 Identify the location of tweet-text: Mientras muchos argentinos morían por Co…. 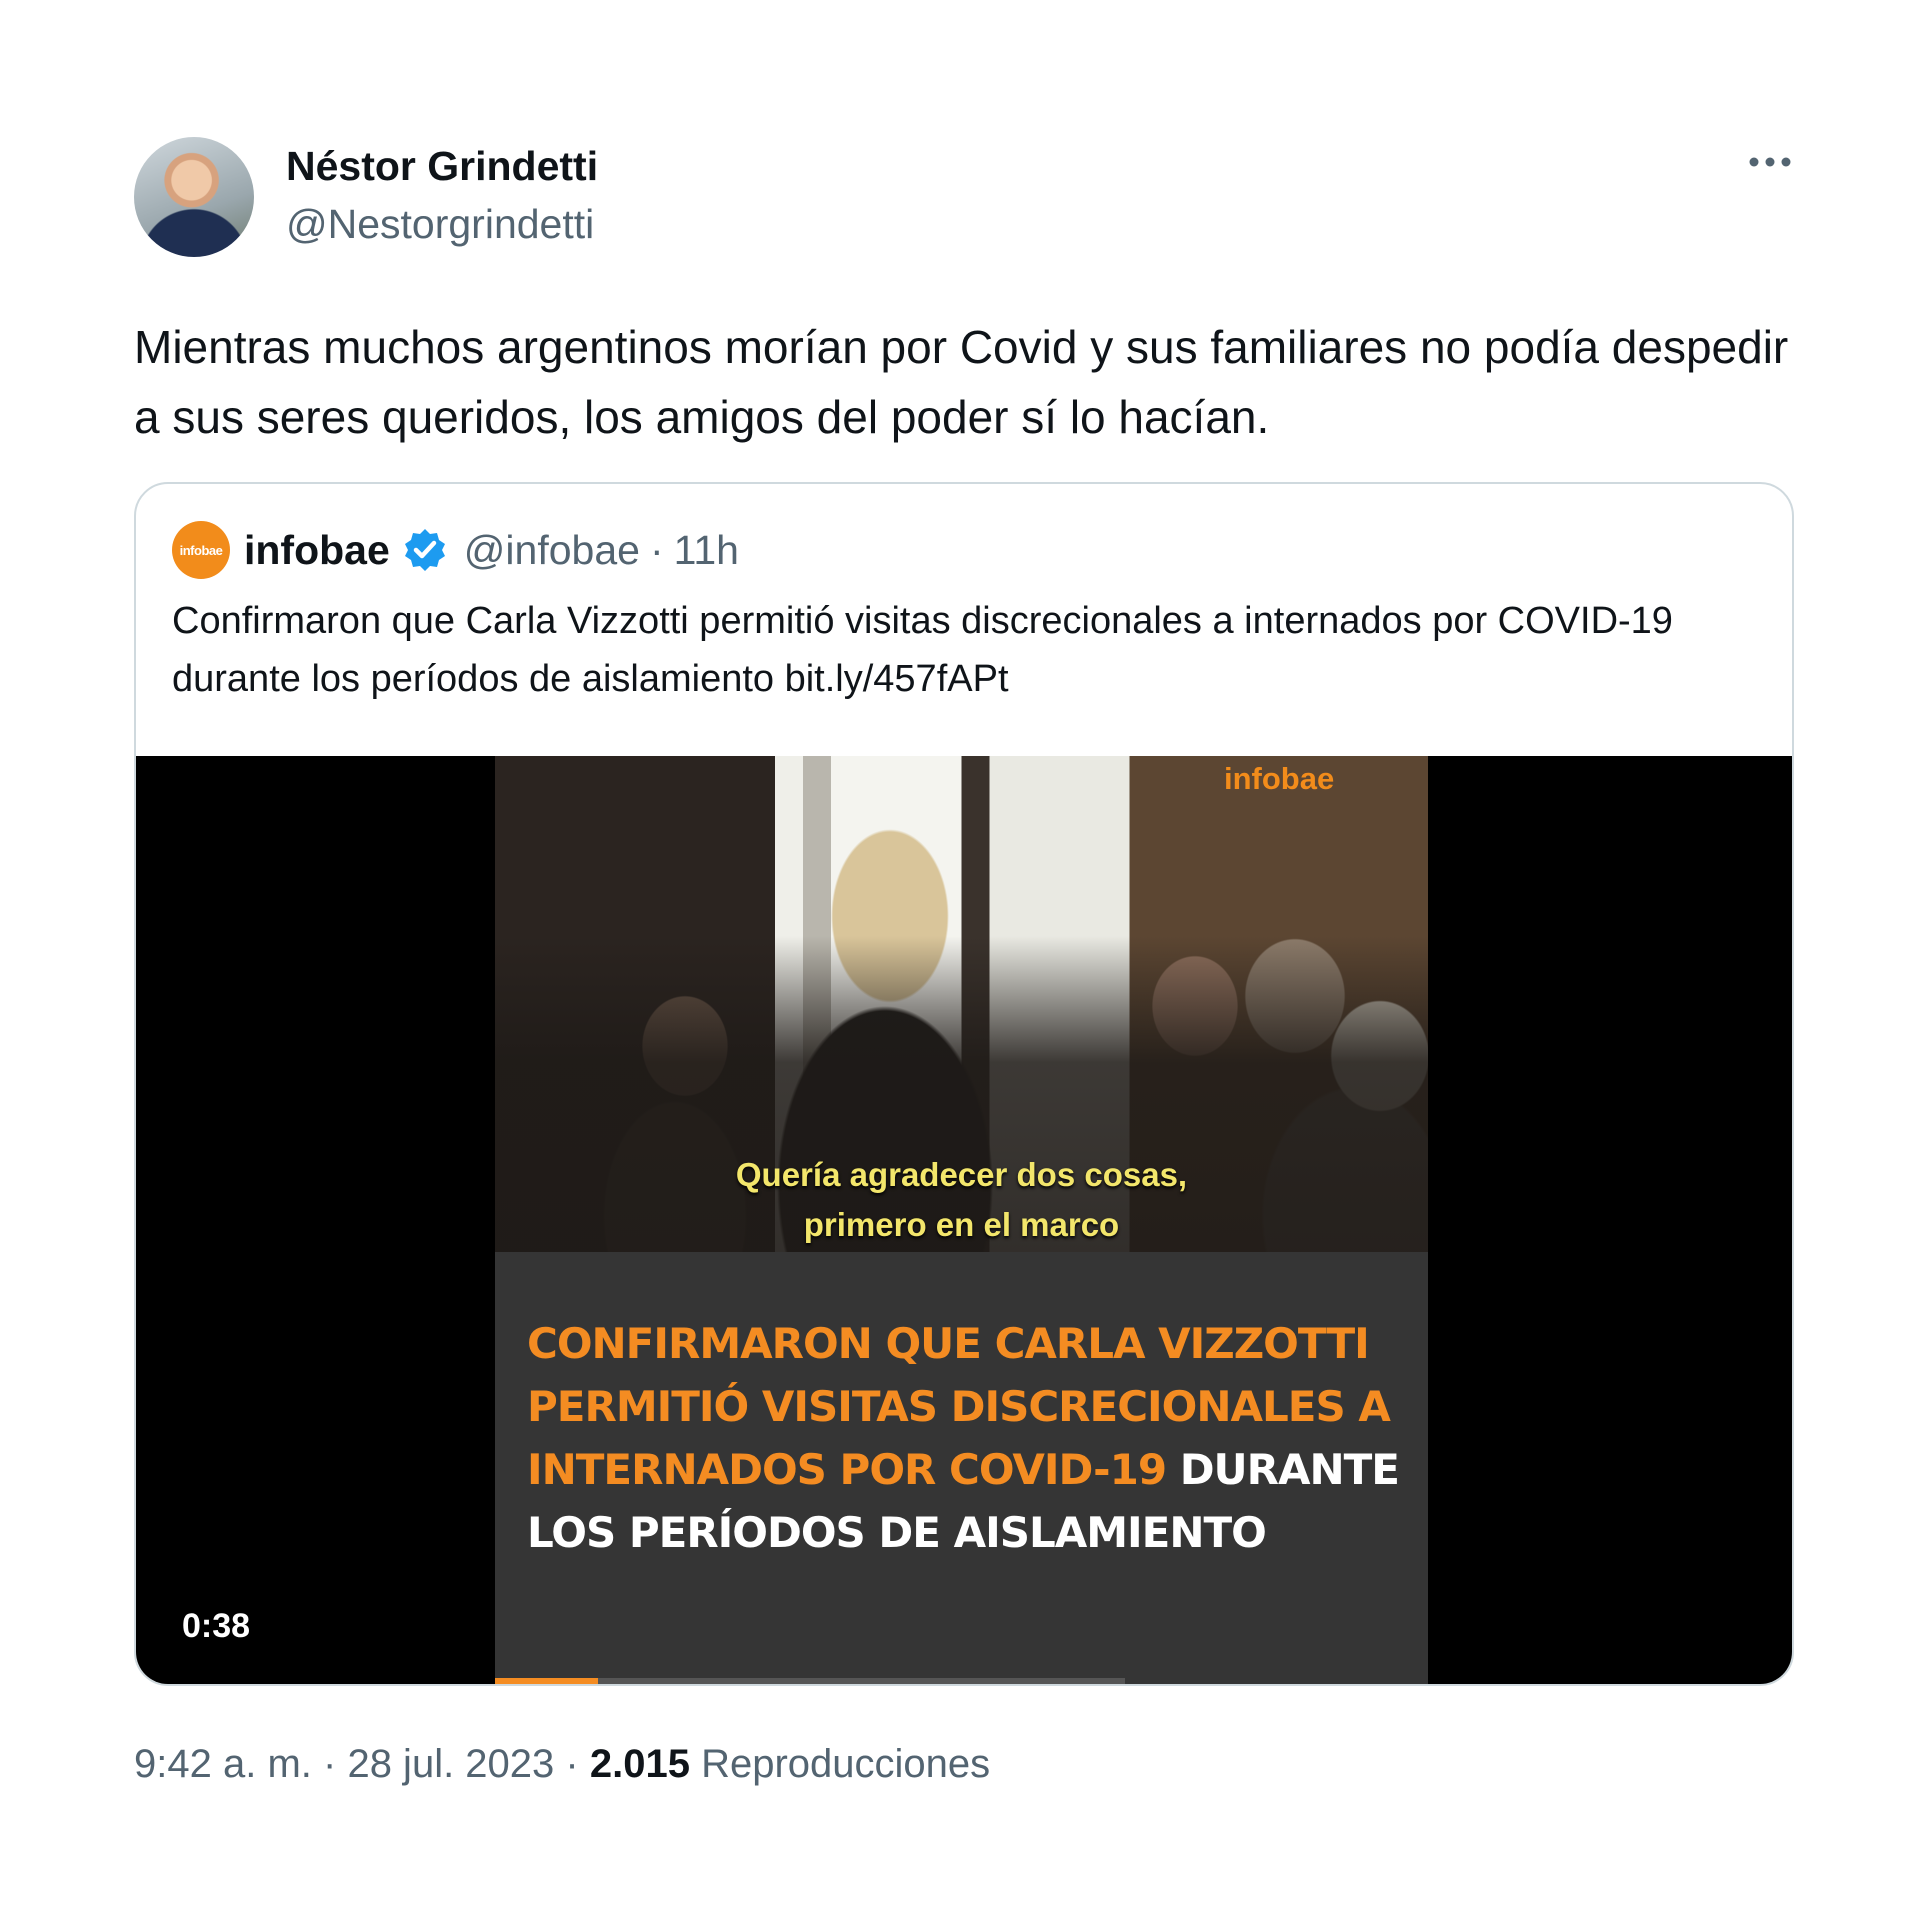
(961, 382).